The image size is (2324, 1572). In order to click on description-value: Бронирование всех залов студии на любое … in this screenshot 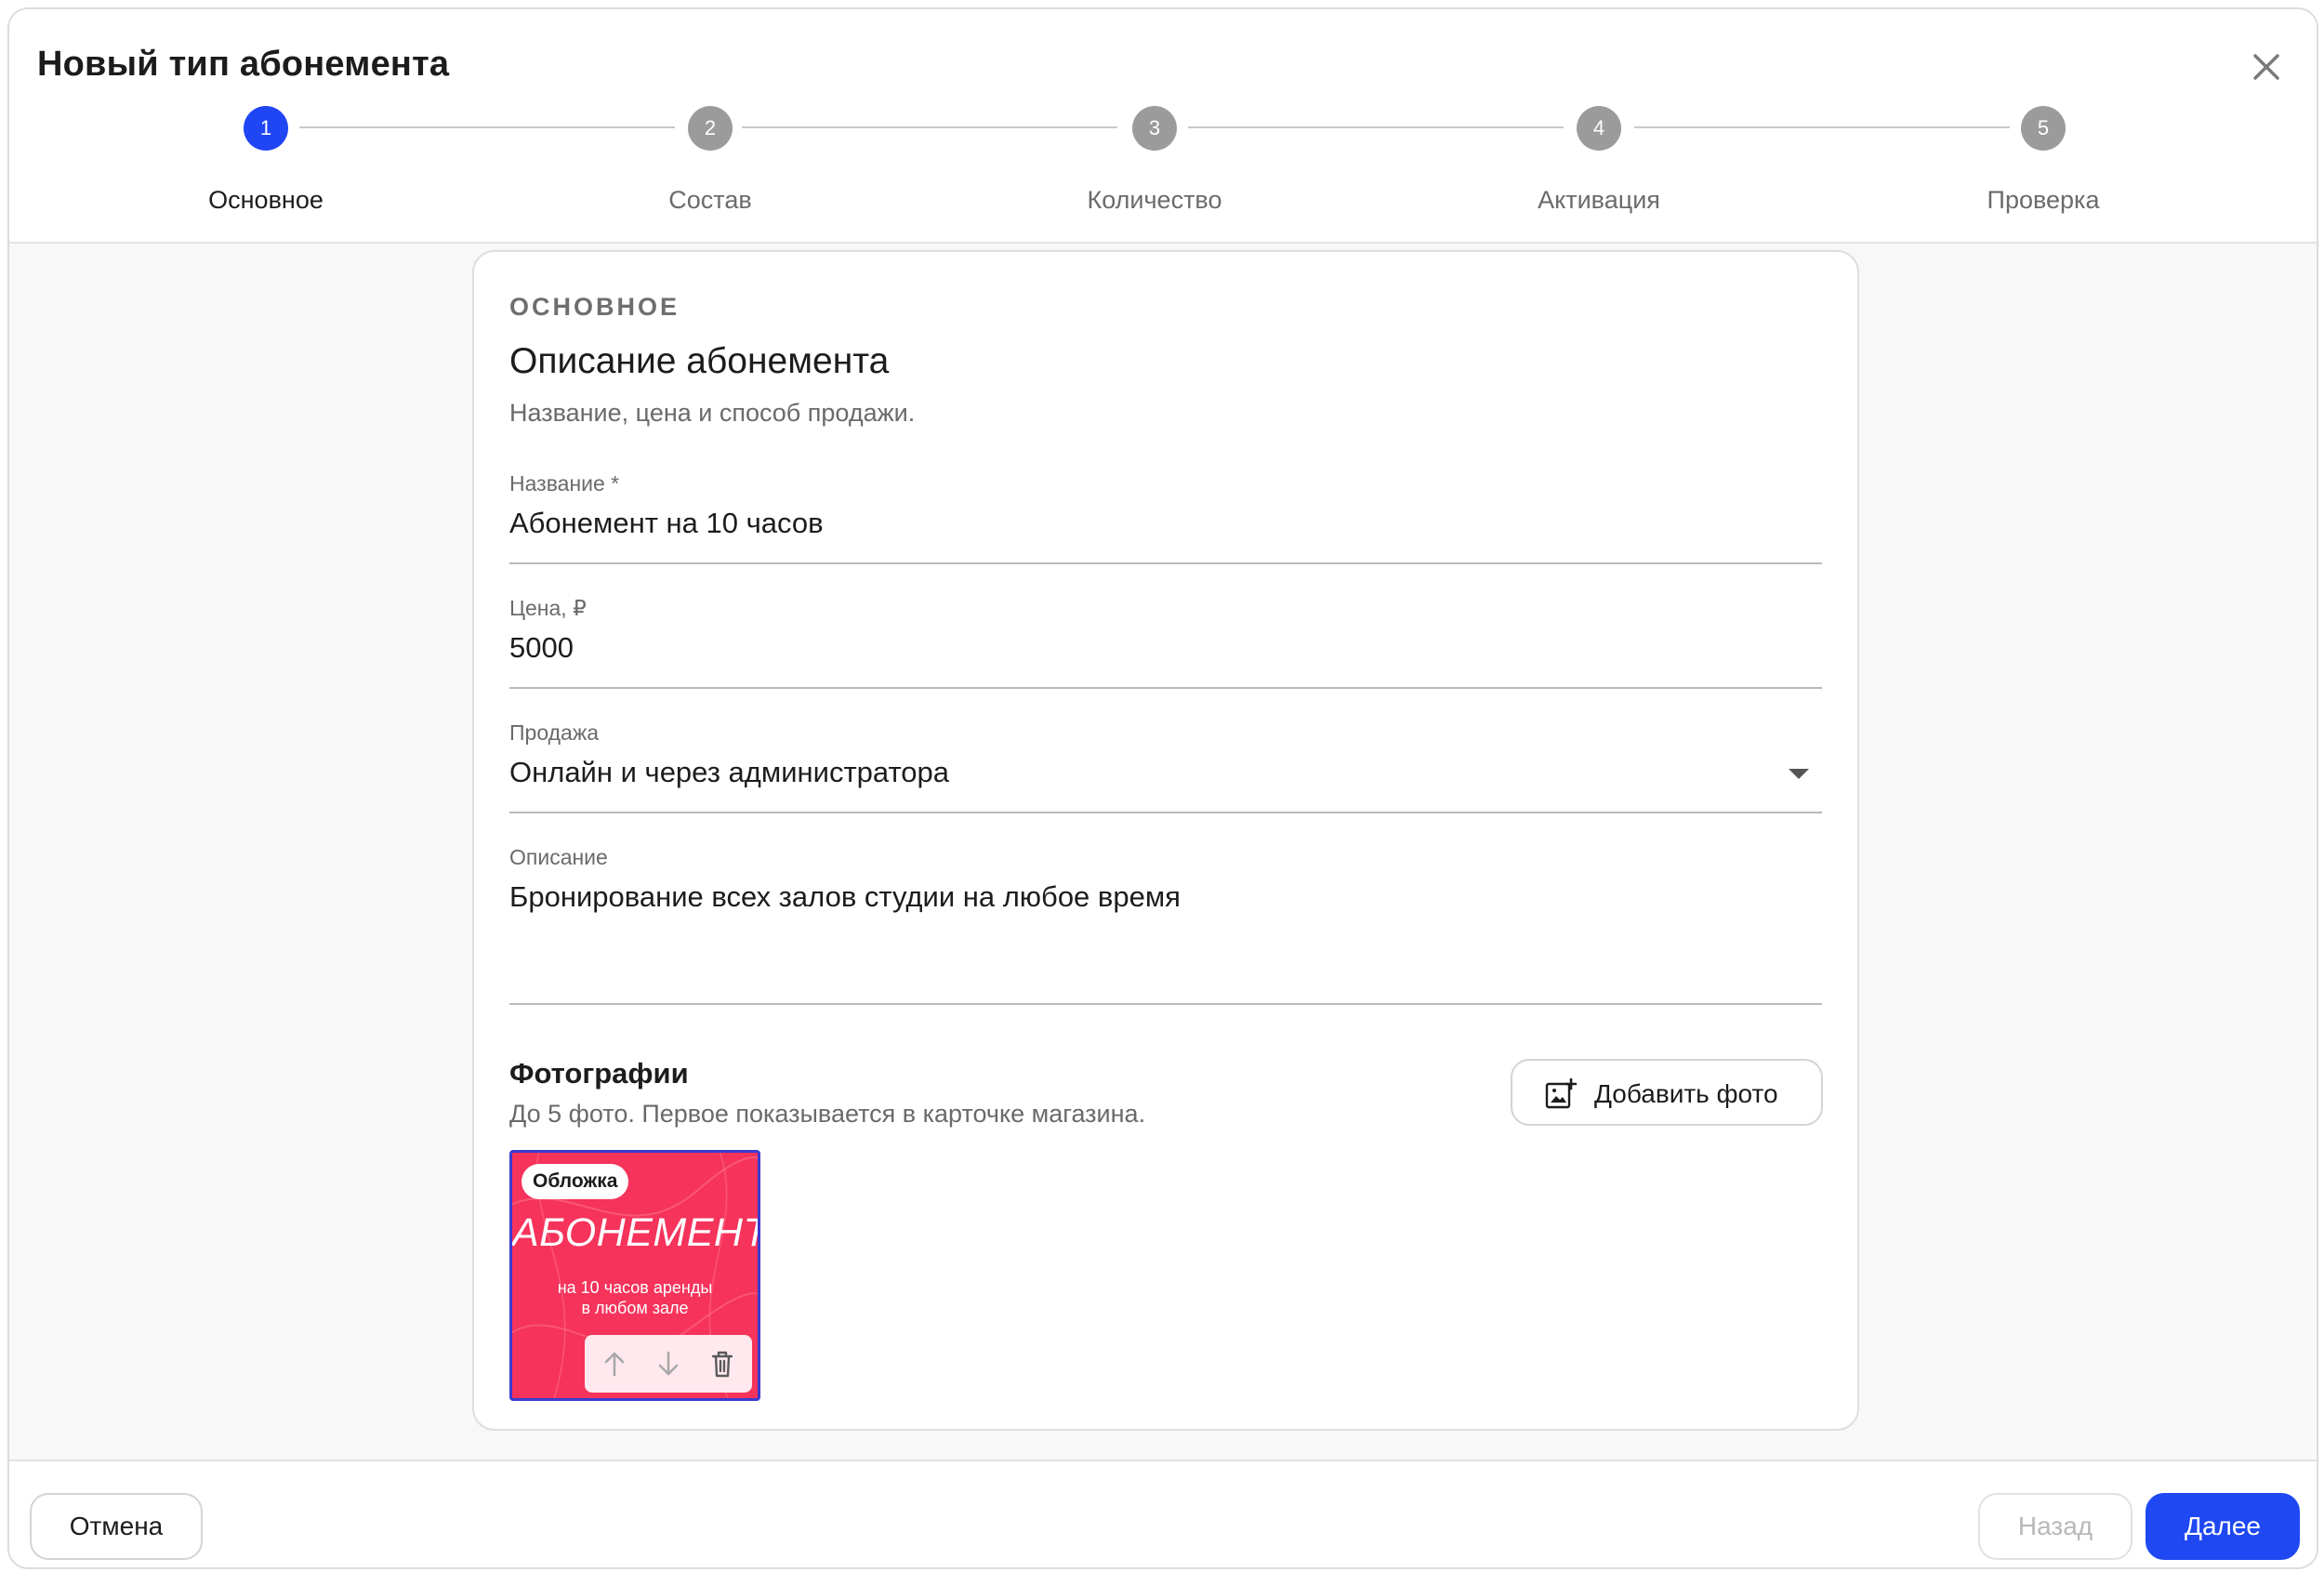, I will do `click(1132, 897)`.